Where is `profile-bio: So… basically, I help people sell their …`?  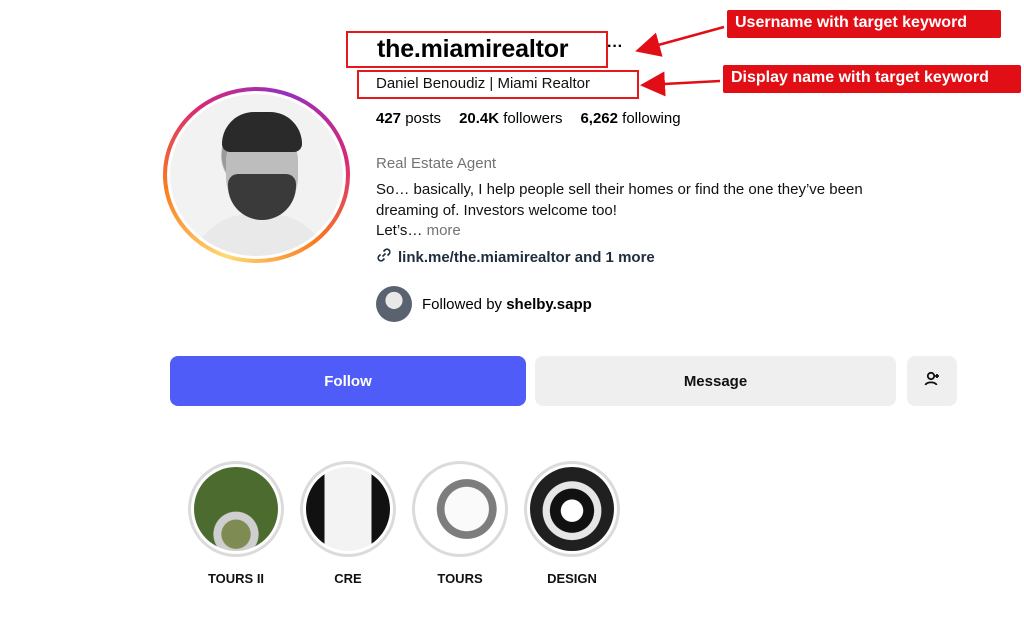 profile-bio: So… basically, I help people sell their … is located at coordinates (619, 200).